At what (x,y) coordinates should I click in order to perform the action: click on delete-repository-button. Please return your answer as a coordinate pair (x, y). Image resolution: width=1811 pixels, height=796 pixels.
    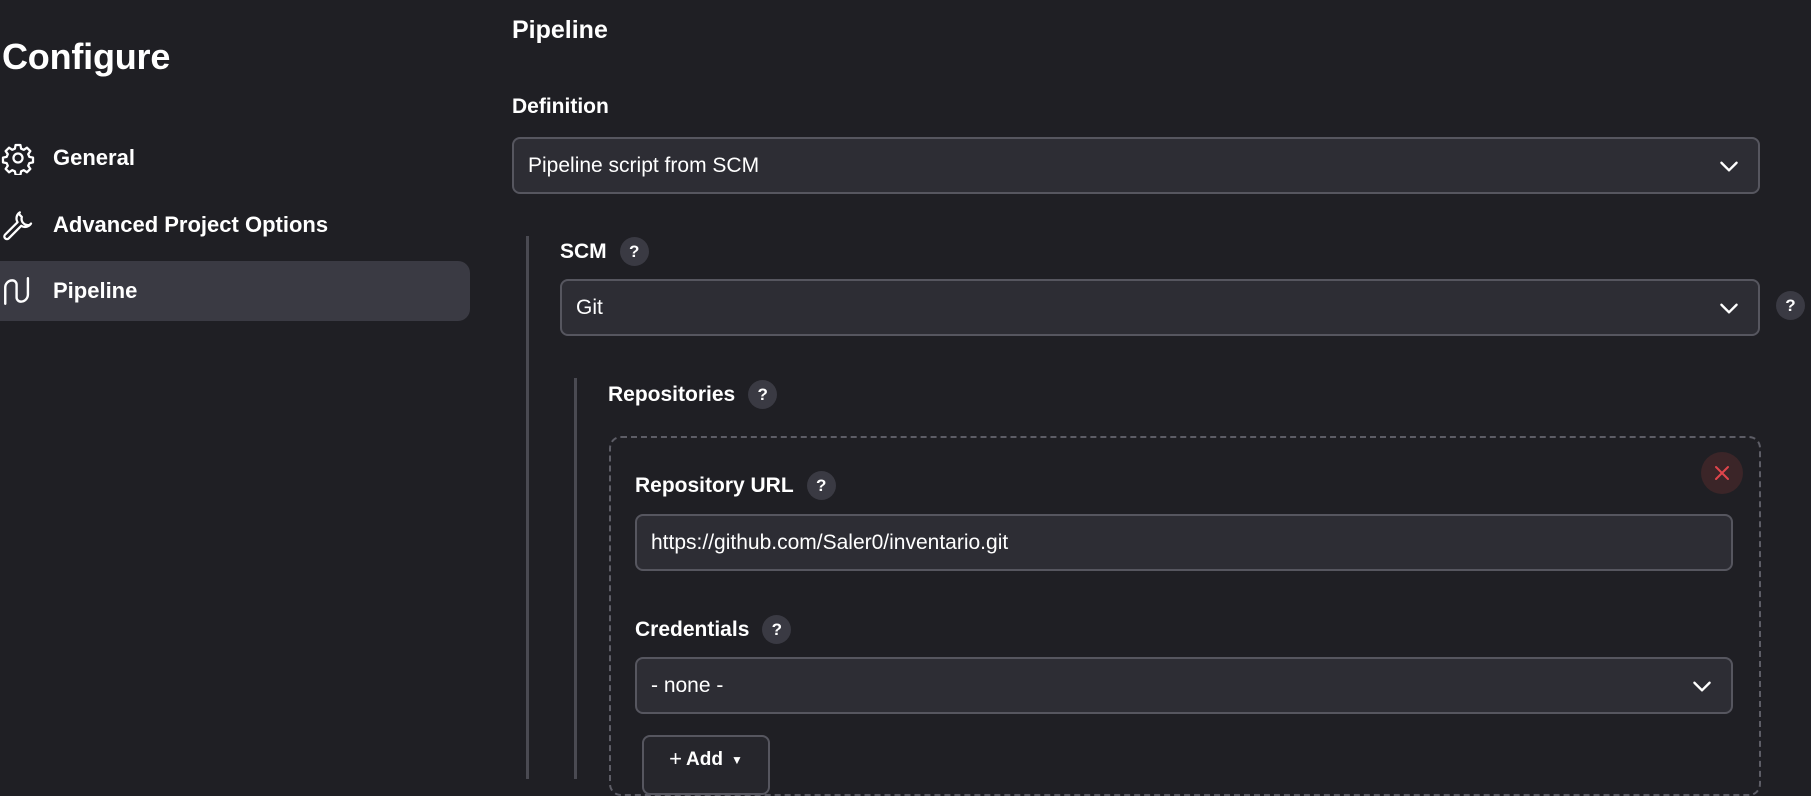
    Looking at the image, I should click on (1722, 473).